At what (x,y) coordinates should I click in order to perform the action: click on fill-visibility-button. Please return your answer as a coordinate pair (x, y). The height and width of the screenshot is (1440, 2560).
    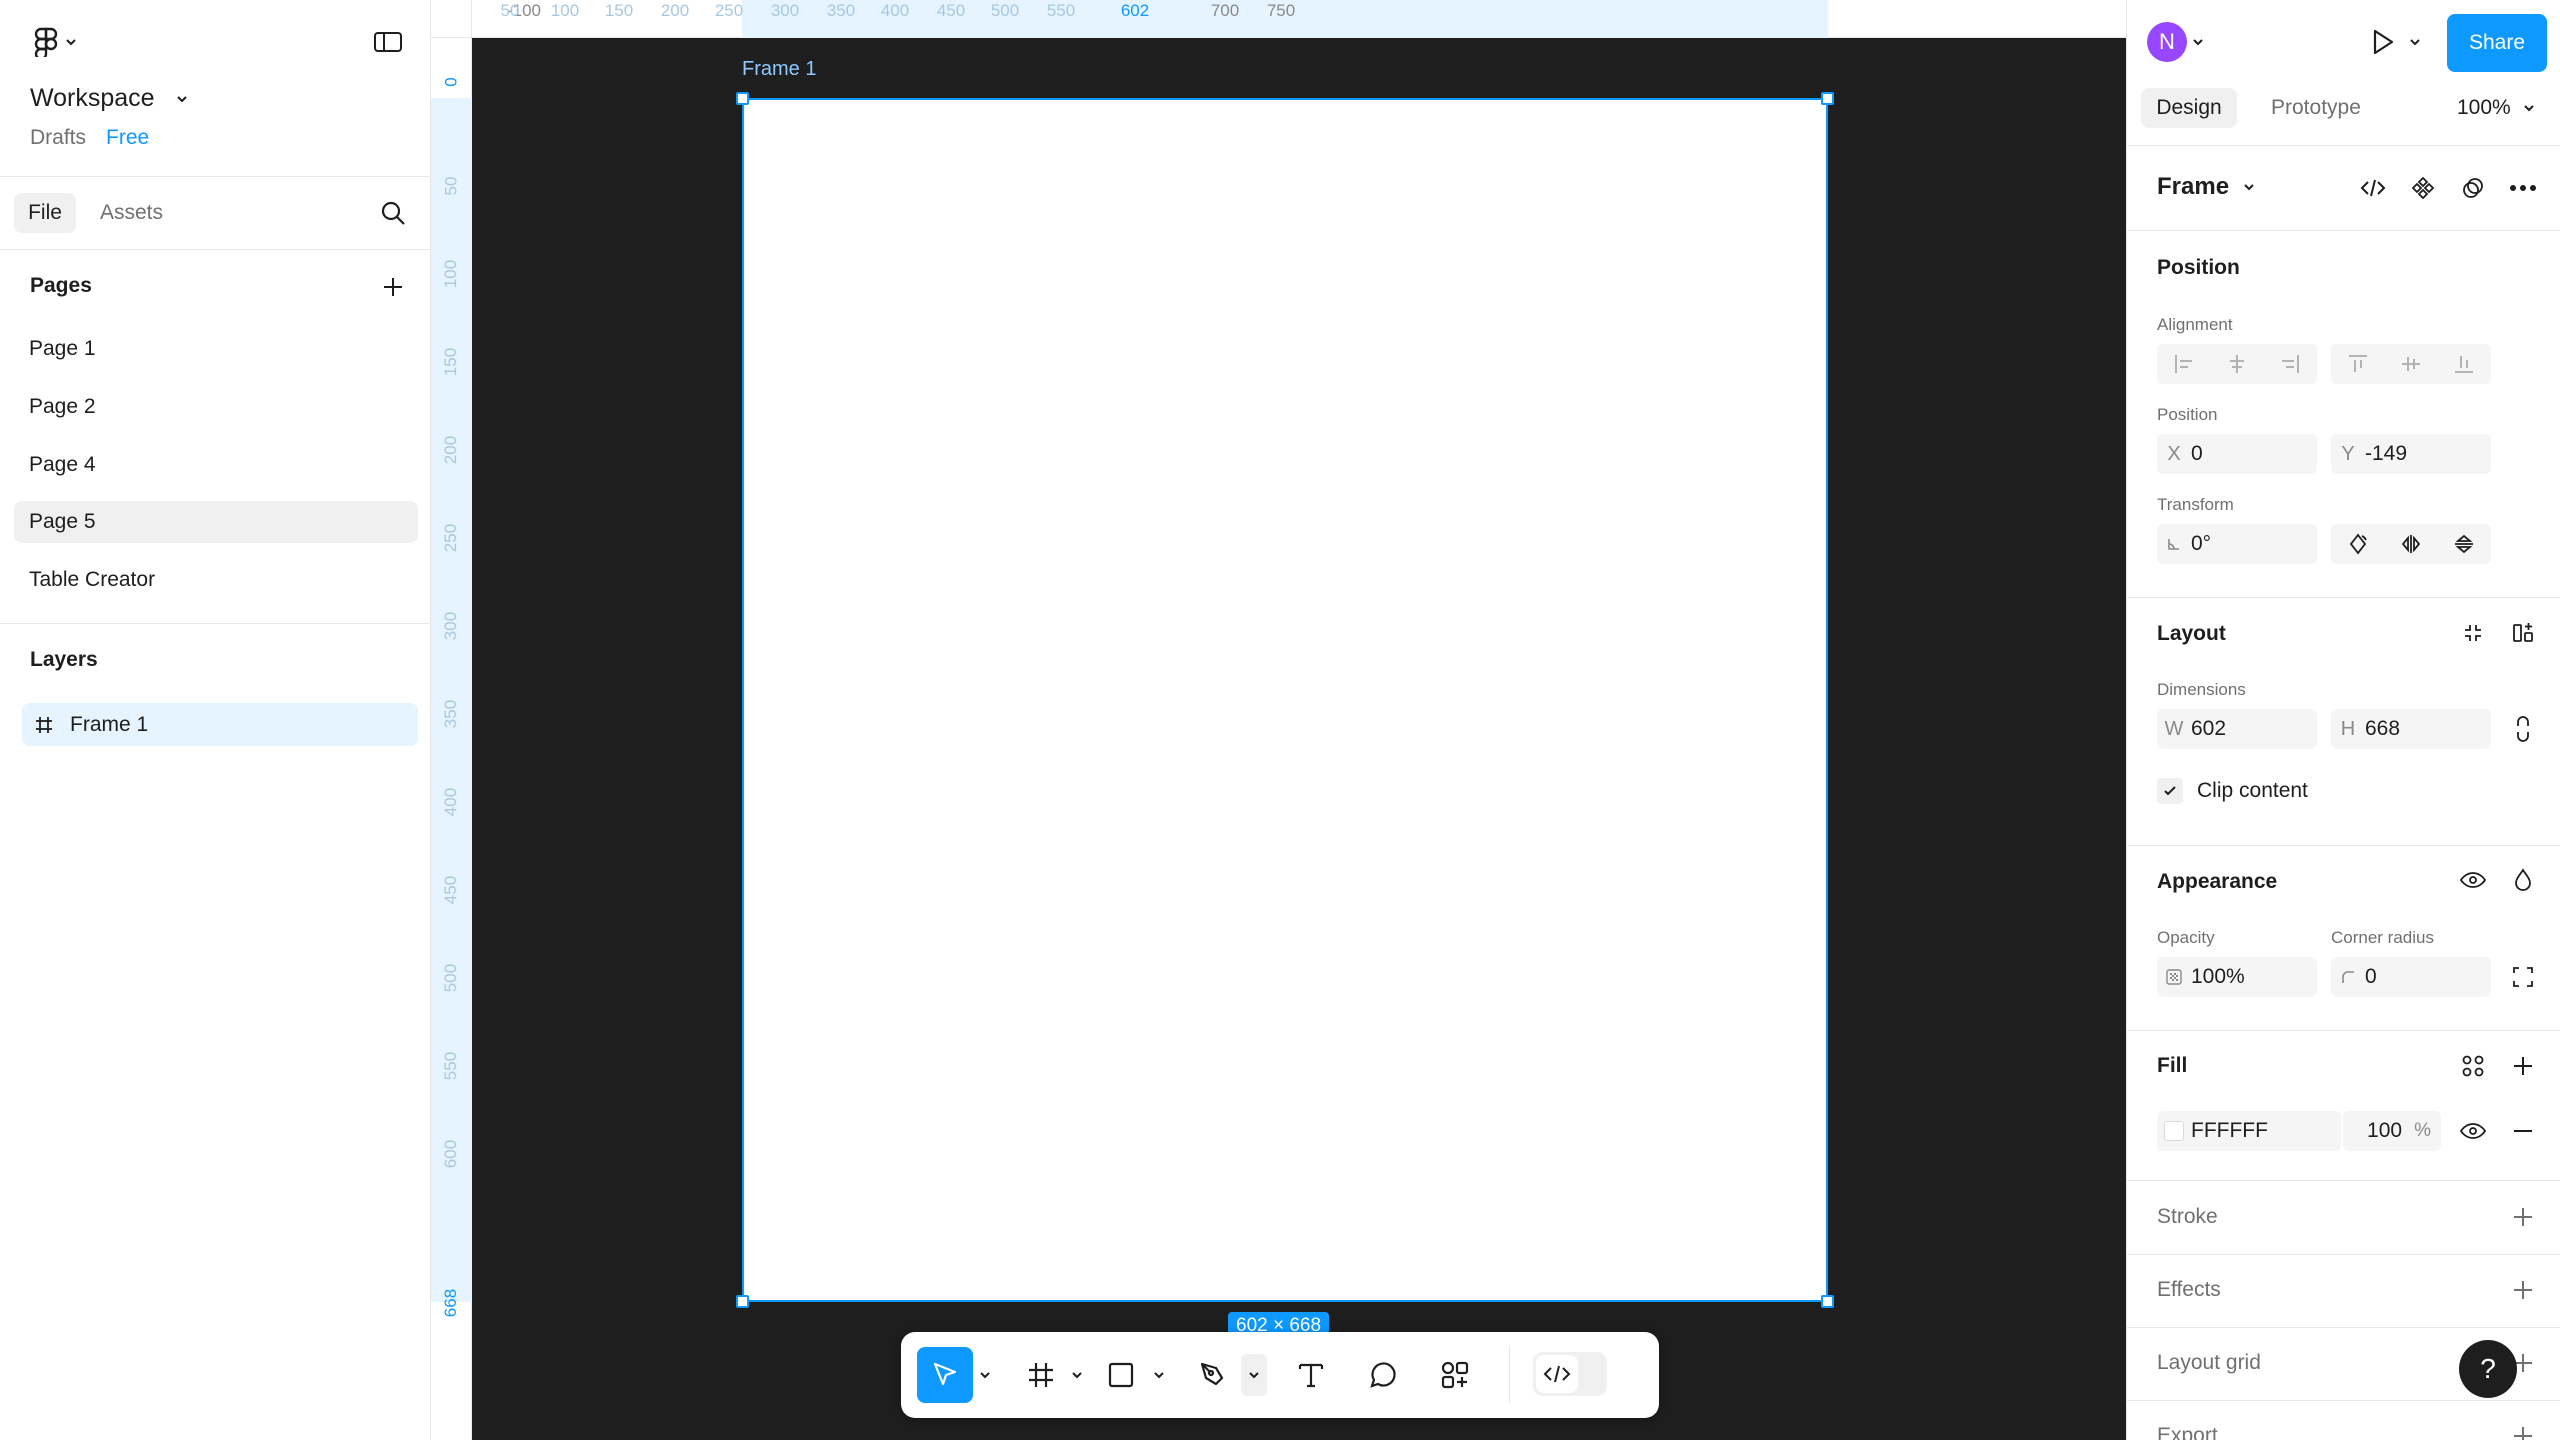
    Looking at the image, I should click on (2473, 1131).